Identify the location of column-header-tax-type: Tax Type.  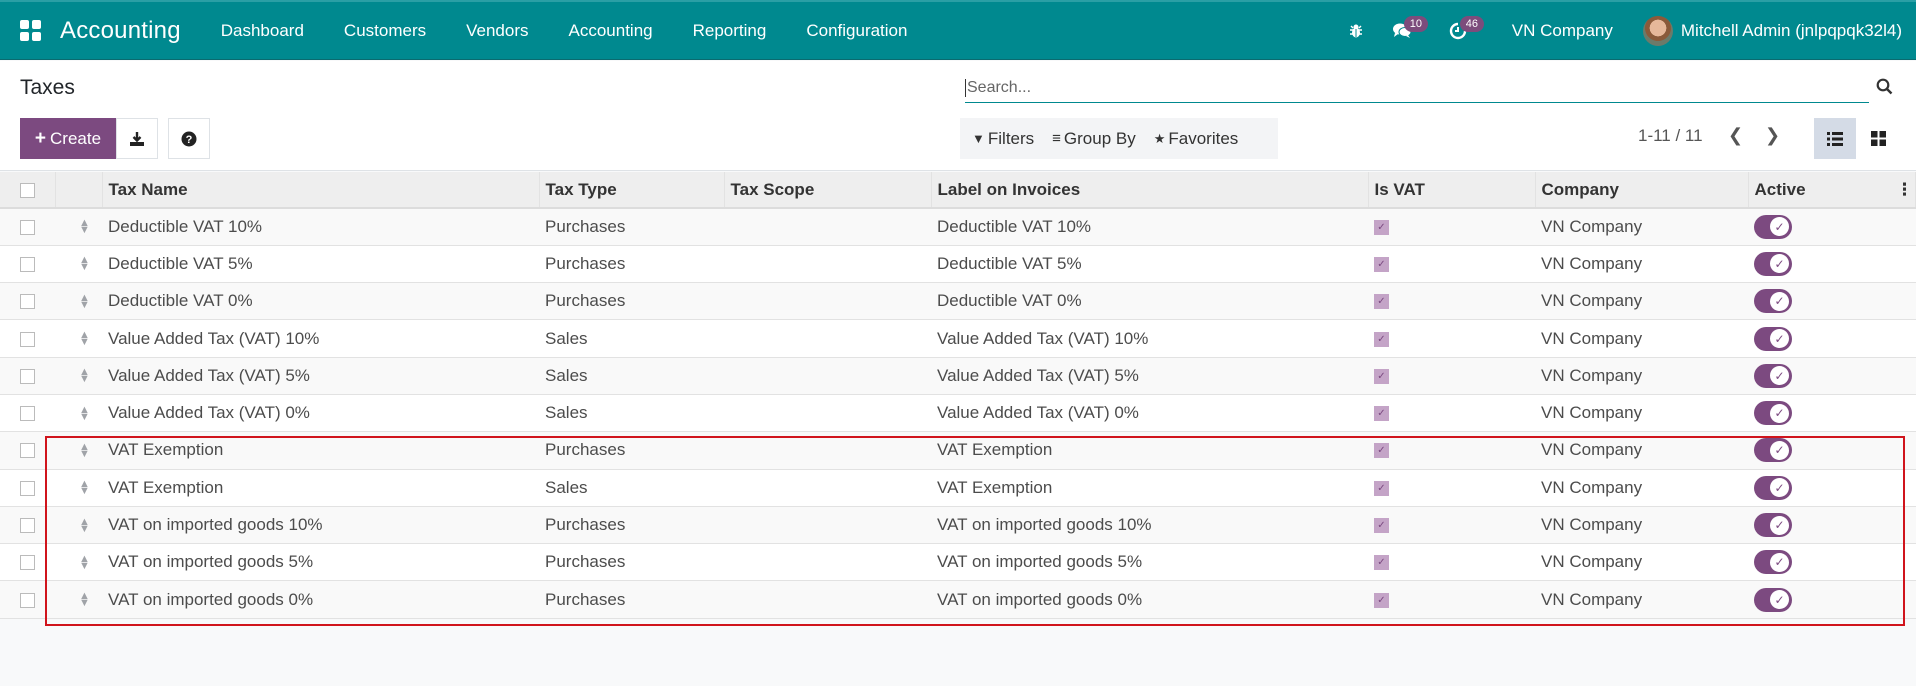
(632, 190).